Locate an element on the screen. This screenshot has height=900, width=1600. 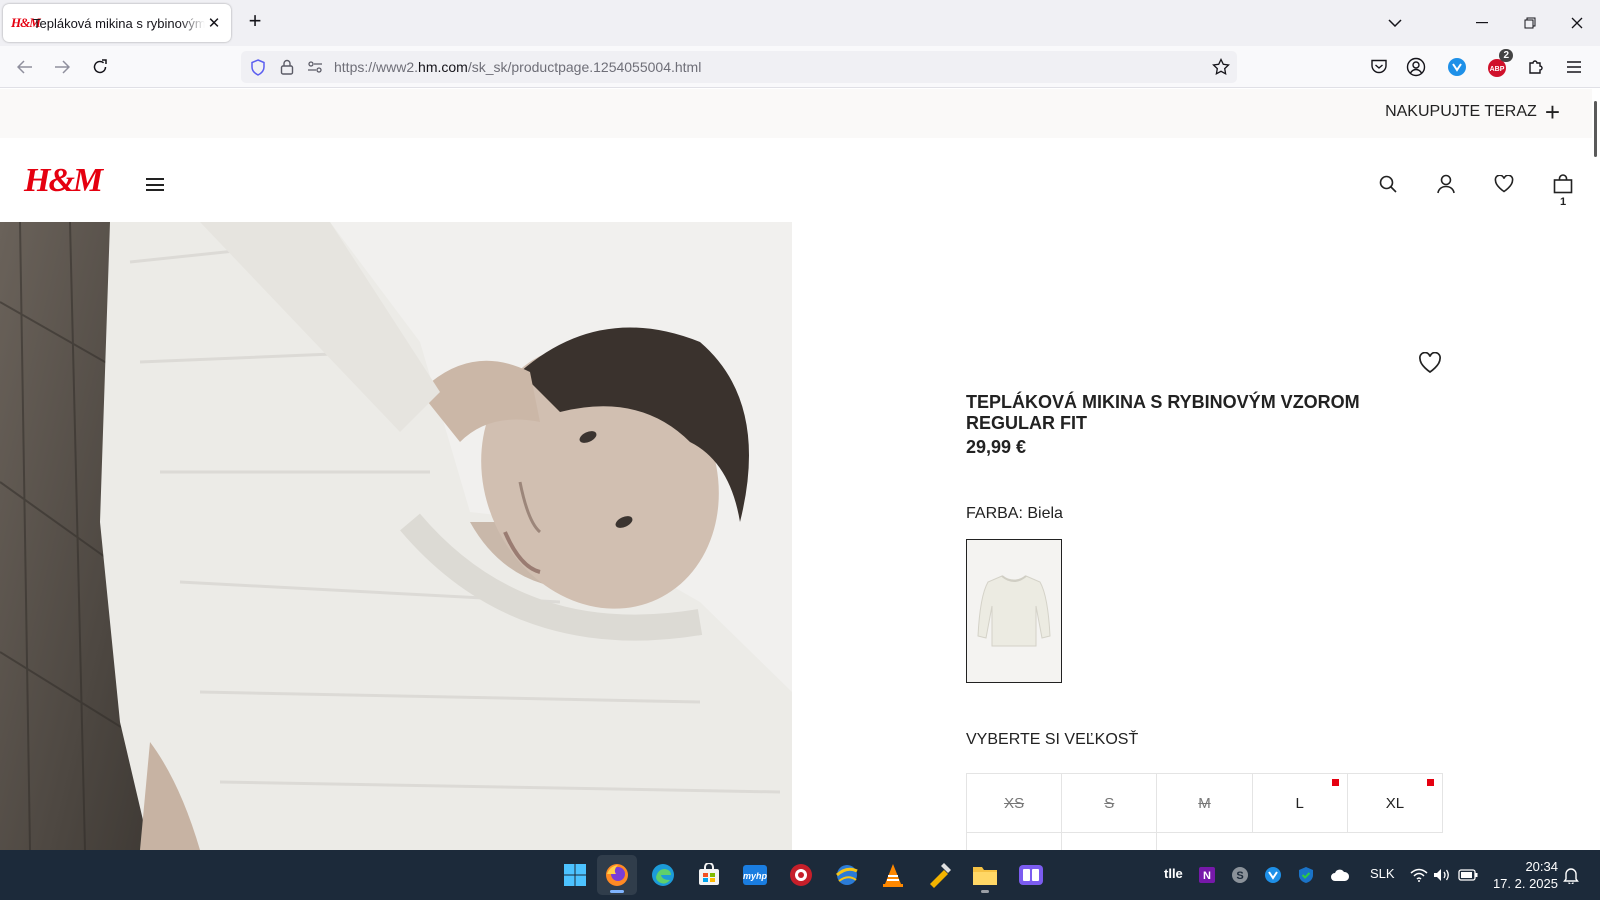
size-selector: XS S M L XL is located at coordinates (1204, 803).